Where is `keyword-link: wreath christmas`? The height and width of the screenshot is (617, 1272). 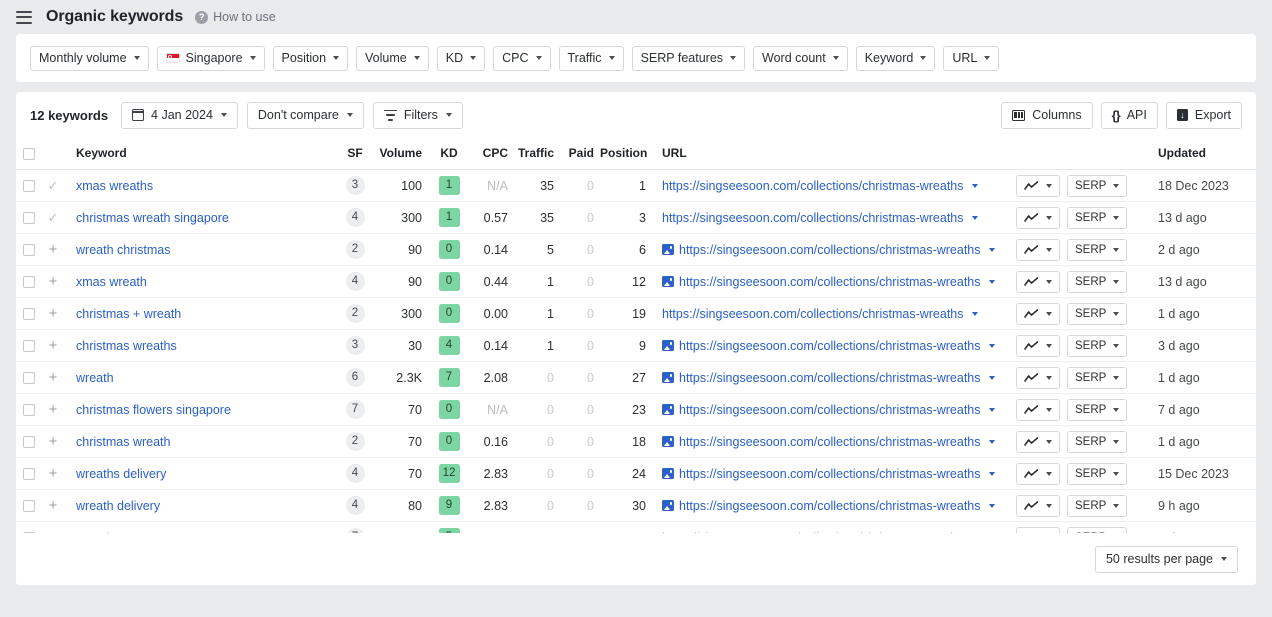
keyword-link: wreath christmas is located at coordinates (123, 250).